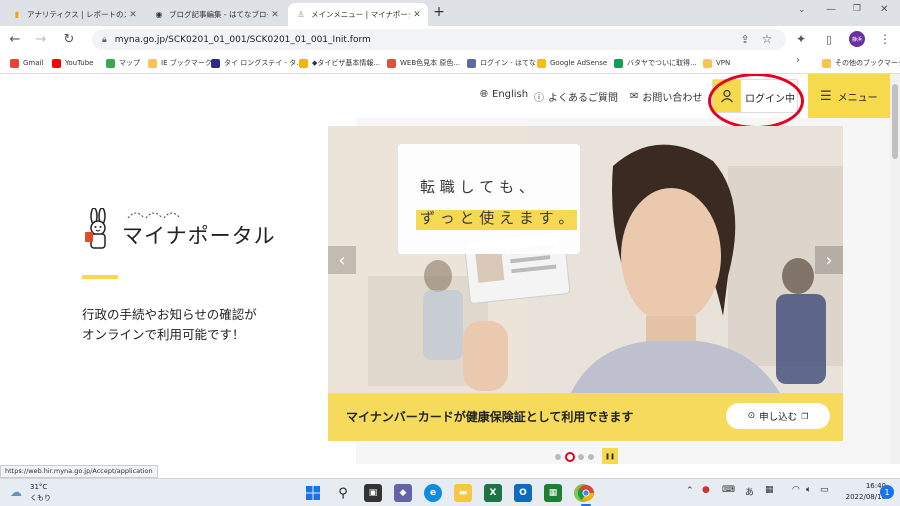  What do you see at coordinates (861, 497) in the screenshot?
I see `clock-date: 2022/08/16` at bounding box center [861, 497].